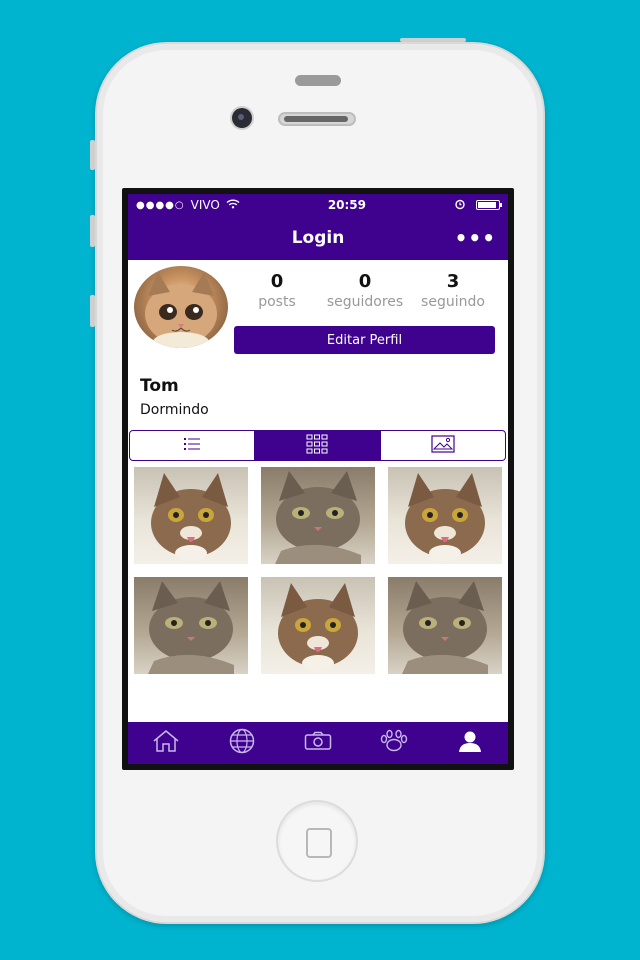  I want to click on grid-icon, so click(317, 446).